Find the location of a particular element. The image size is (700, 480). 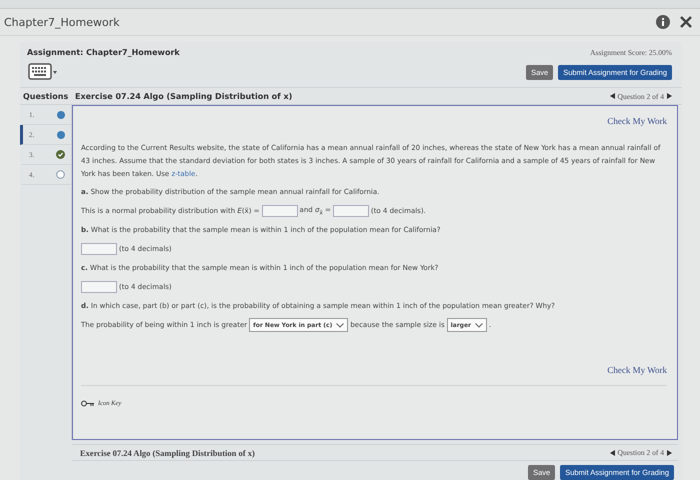

empty-circle-icon is located at coordinates (60, 174).